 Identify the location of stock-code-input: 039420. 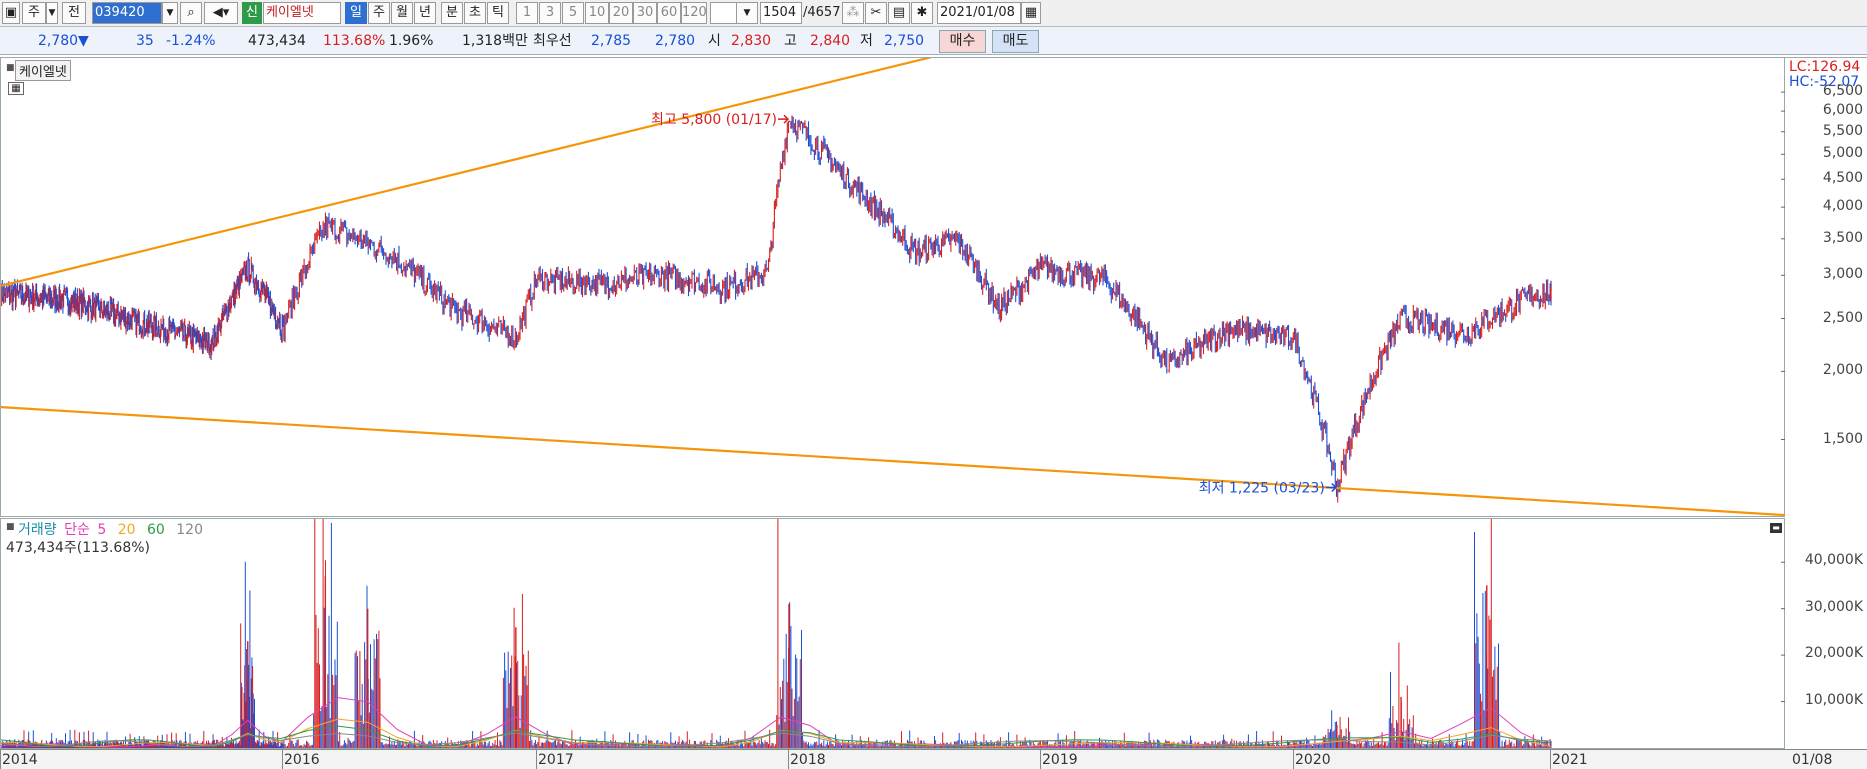
(127, 13).